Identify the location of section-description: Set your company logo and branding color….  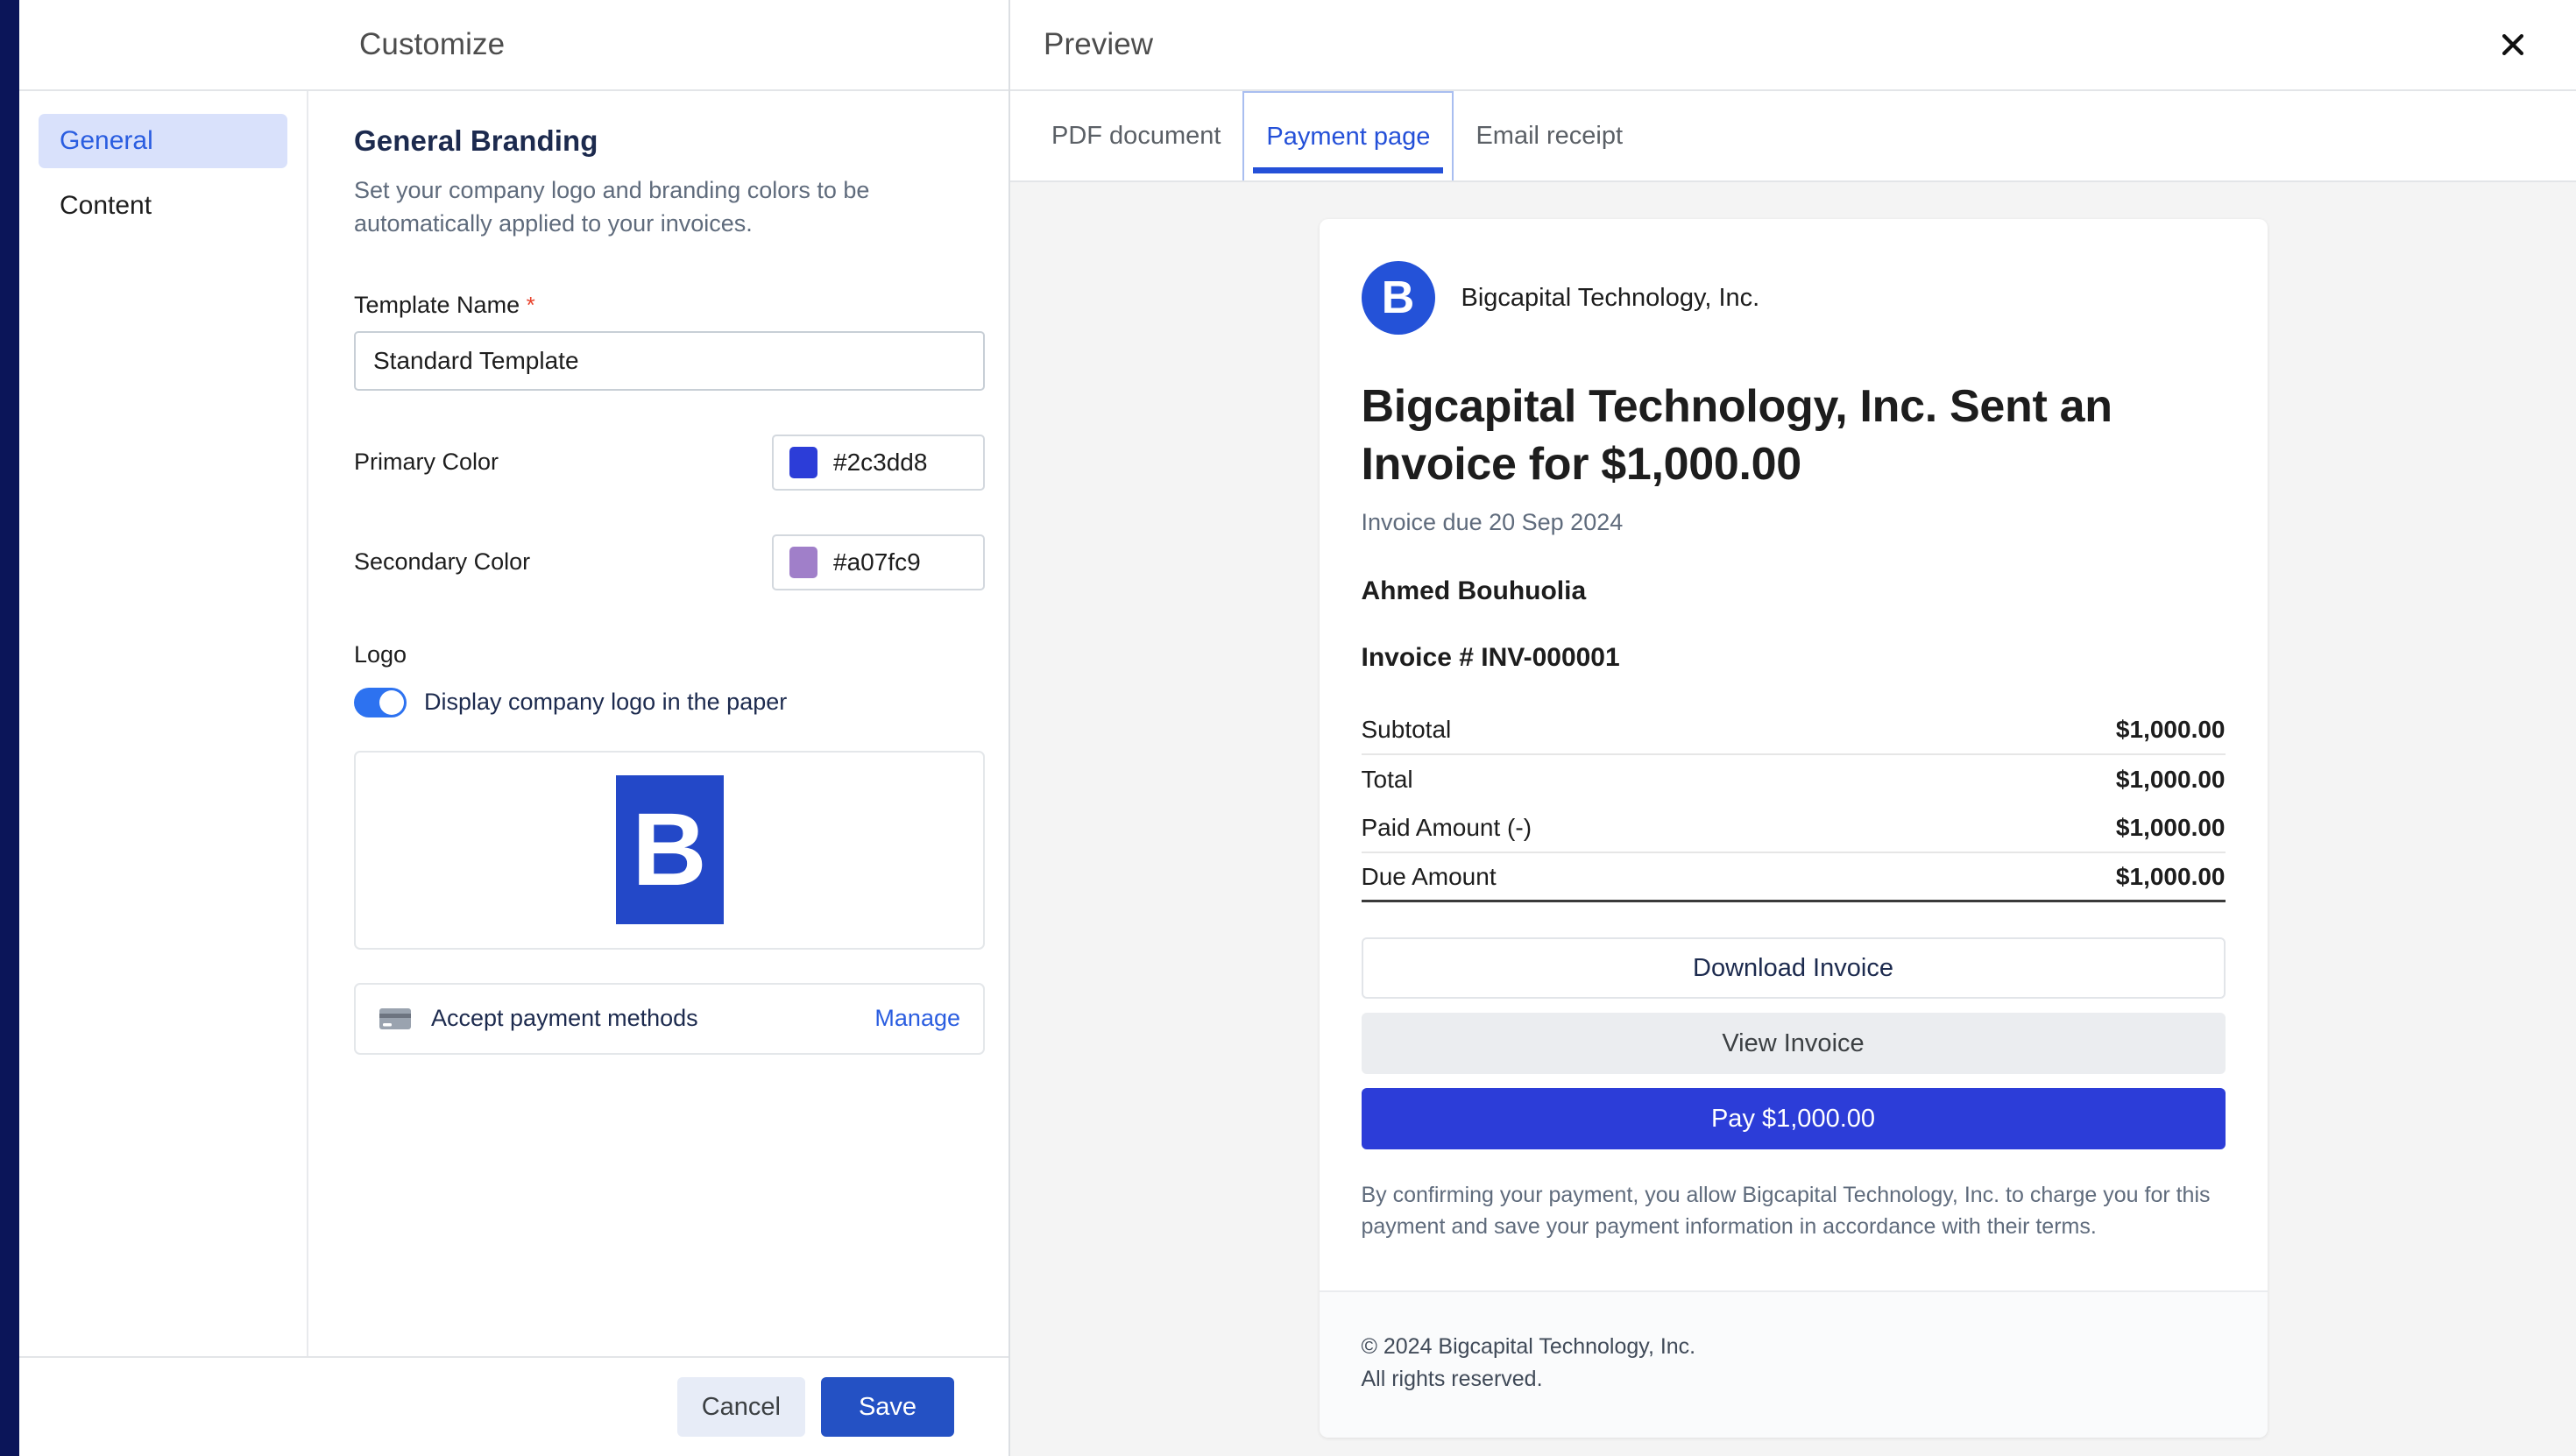
(612, 207).